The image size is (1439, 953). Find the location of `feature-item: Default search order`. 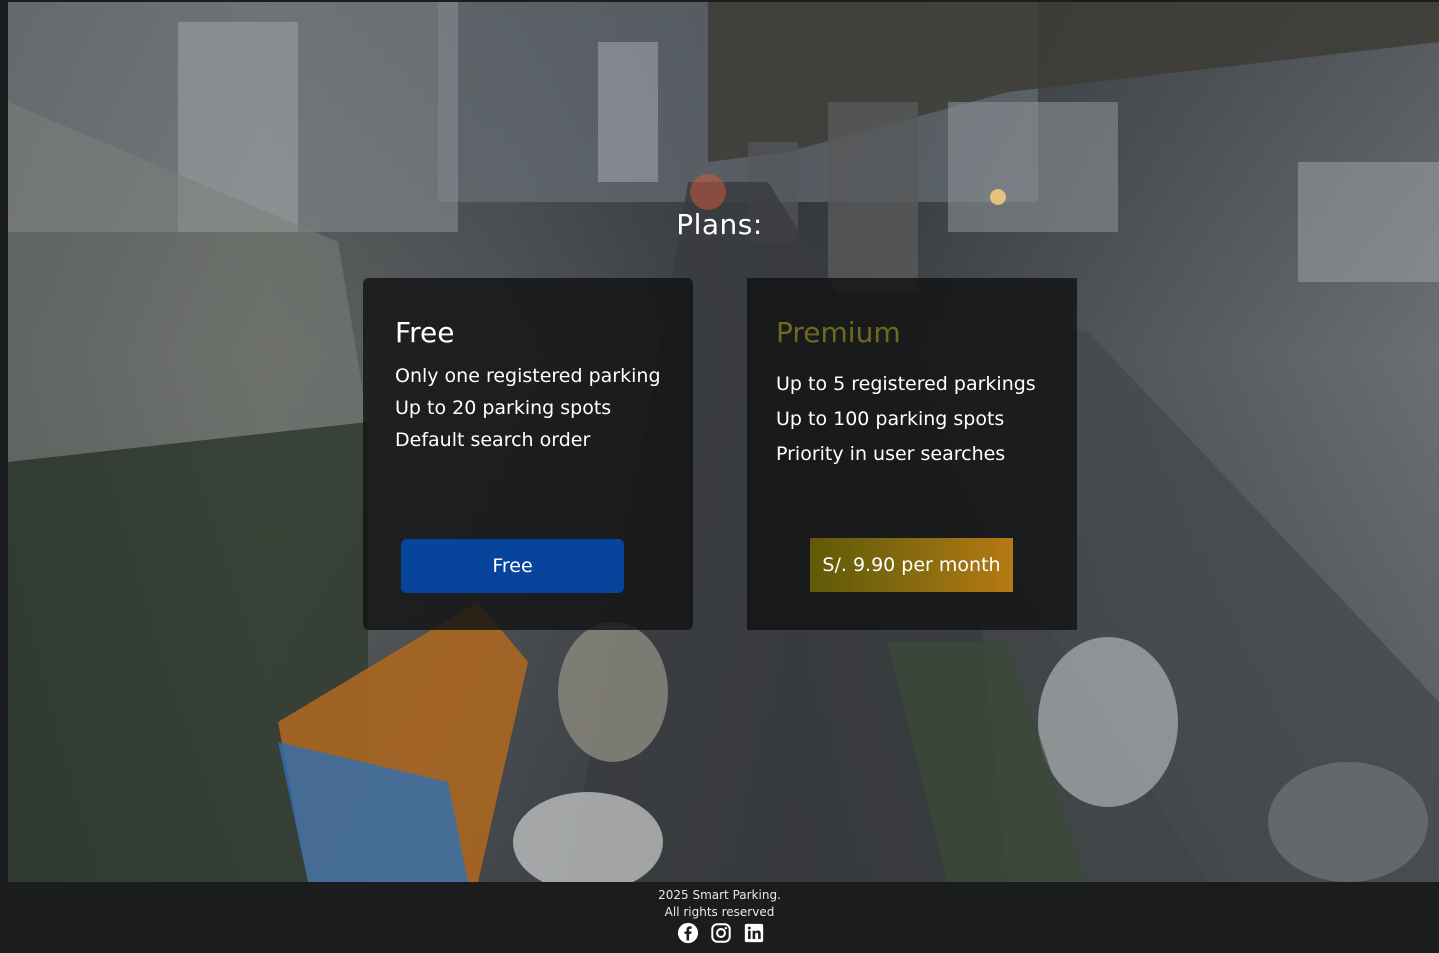

feature-item: Default search order is located at coordinates (493, 440).